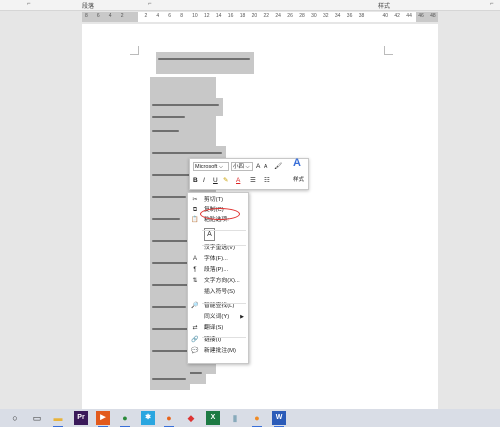  I want to click on font-color-button: A, so click(238, 180).